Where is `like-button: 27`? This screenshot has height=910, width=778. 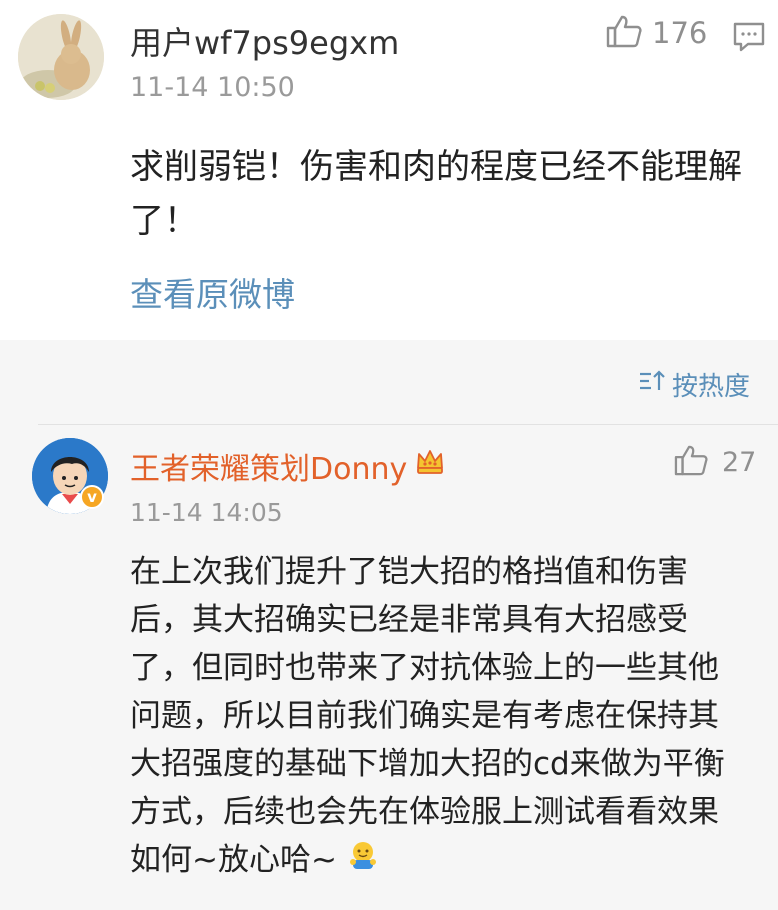
like-button: 27 is located at coordinates (715, 462).